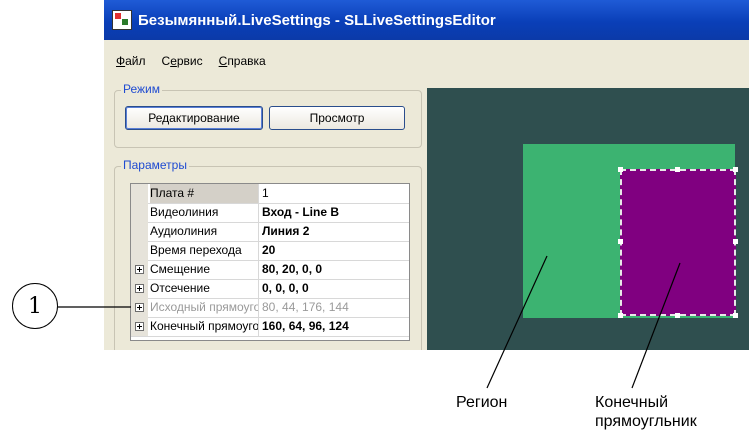 This screenshot has height=432, width=749. I want to click on target-leader, so click(656, 325).